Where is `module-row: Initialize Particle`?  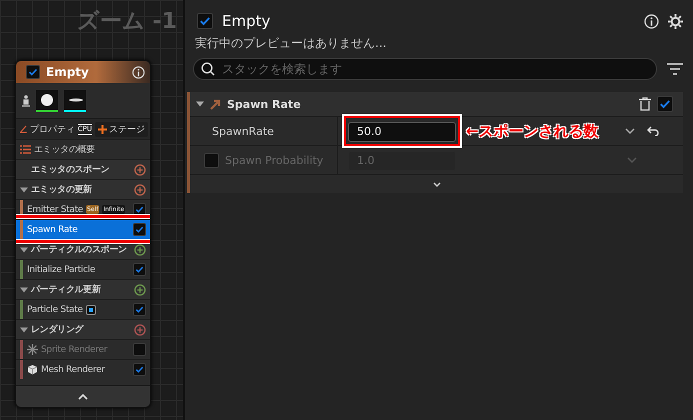
module-row: Initialize Particle is located at coordinates (83, 269).